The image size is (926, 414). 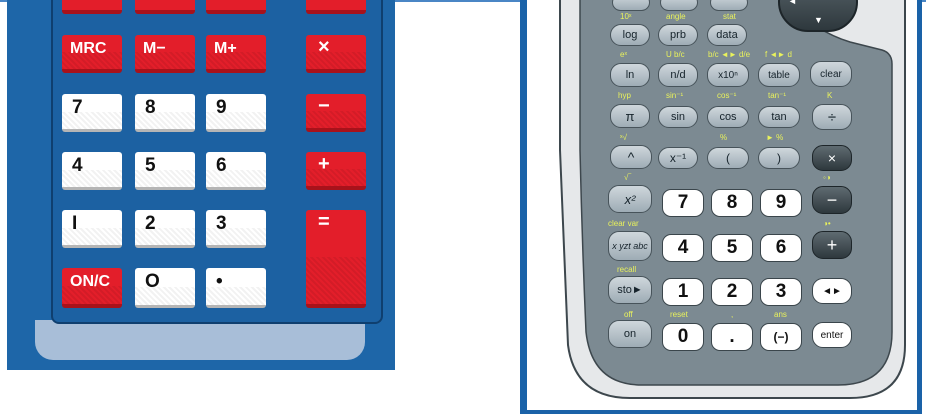 I want to click on one-key: I, so click(x=92, y=229).